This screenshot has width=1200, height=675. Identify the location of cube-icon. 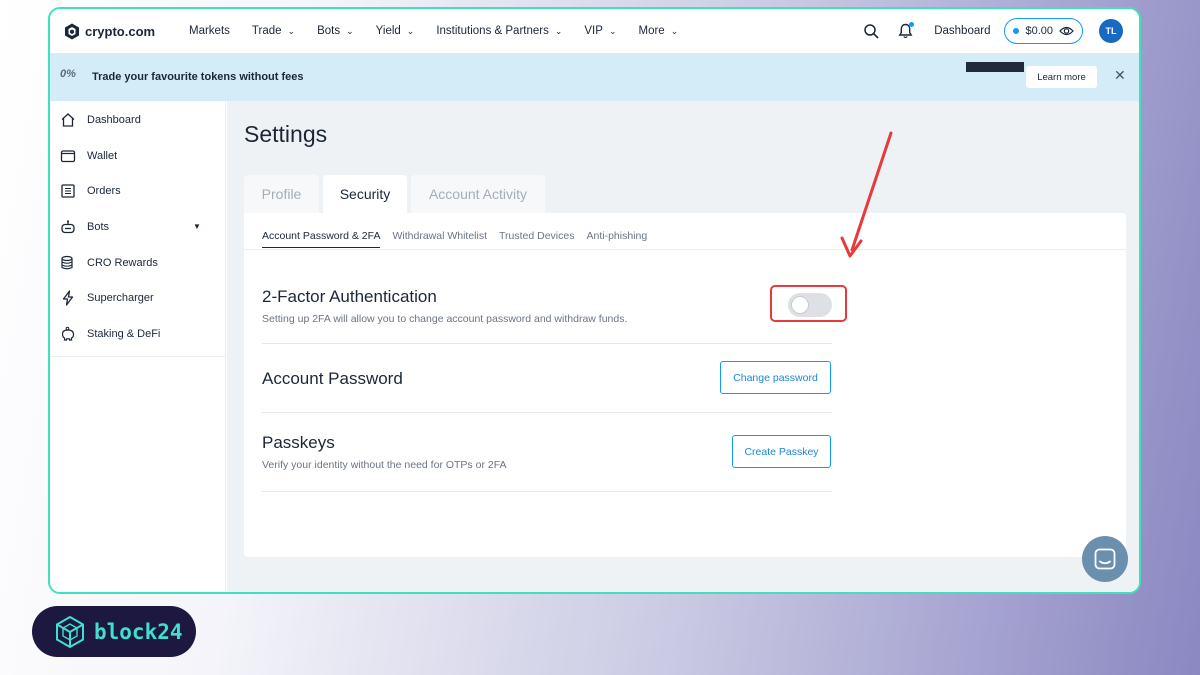
(70, 631).